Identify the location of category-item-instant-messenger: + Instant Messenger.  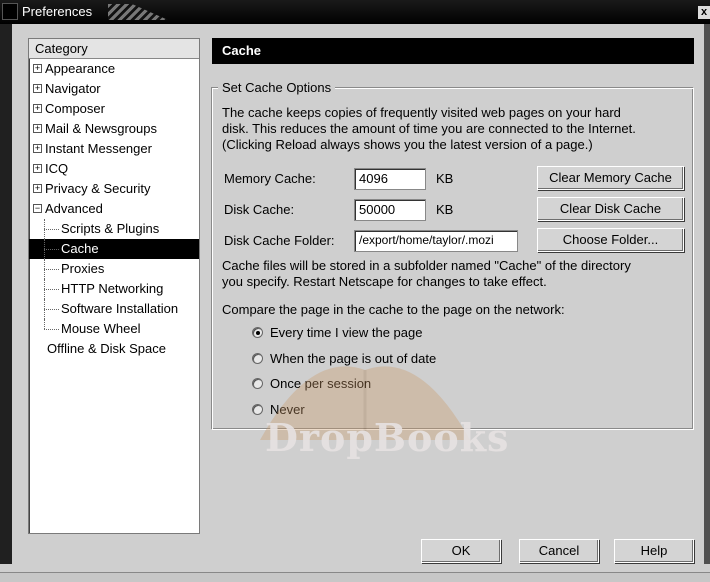
(114, 149).